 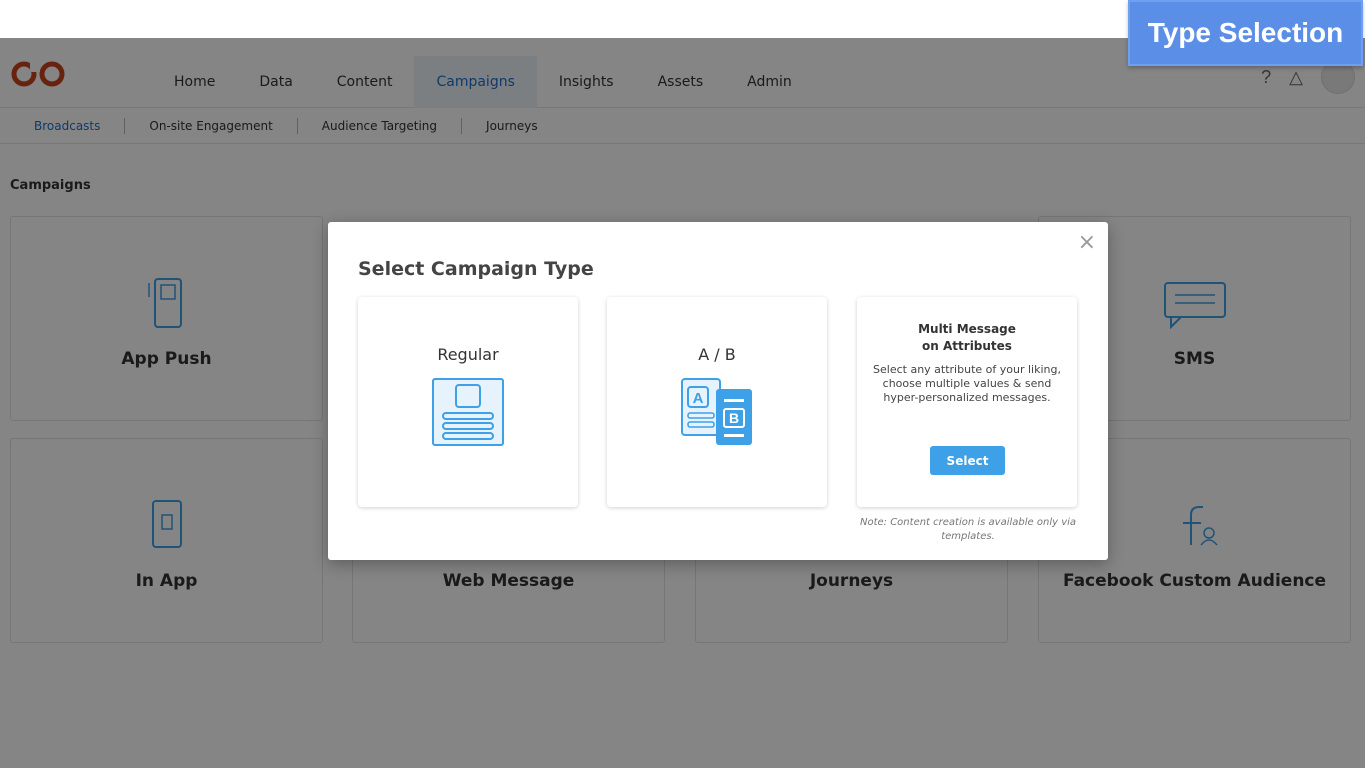 I want to click on select-button: Select, so click(x=967, y=460).